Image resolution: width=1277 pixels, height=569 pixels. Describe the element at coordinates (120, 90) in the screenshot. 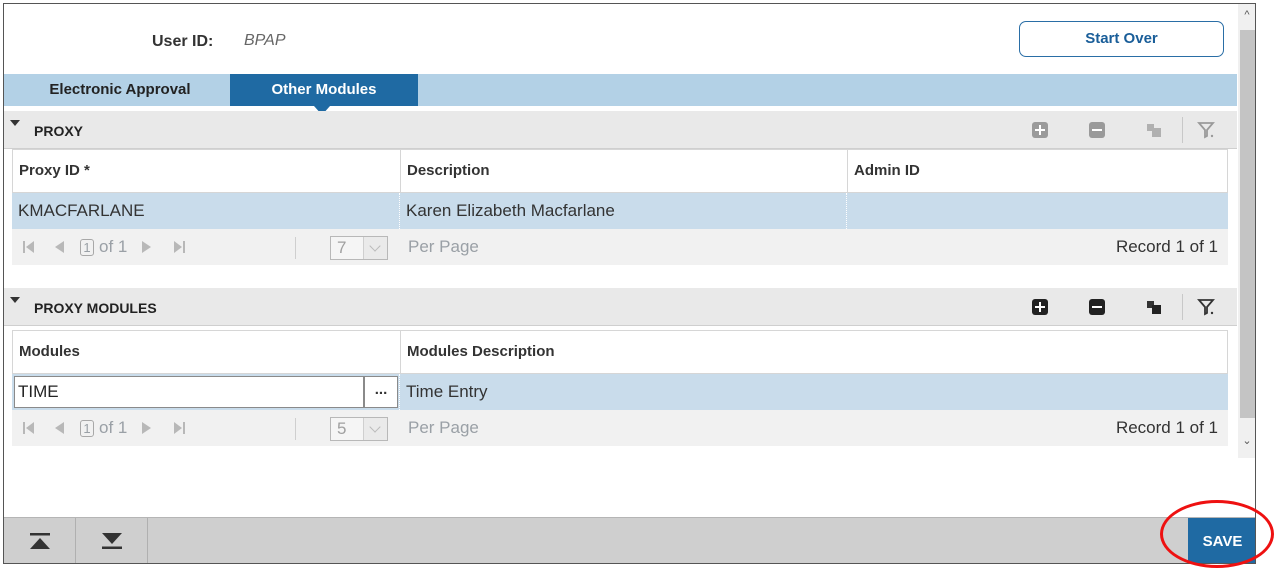

I see `tab-electronic-approval: Electronic Approval` at that location.